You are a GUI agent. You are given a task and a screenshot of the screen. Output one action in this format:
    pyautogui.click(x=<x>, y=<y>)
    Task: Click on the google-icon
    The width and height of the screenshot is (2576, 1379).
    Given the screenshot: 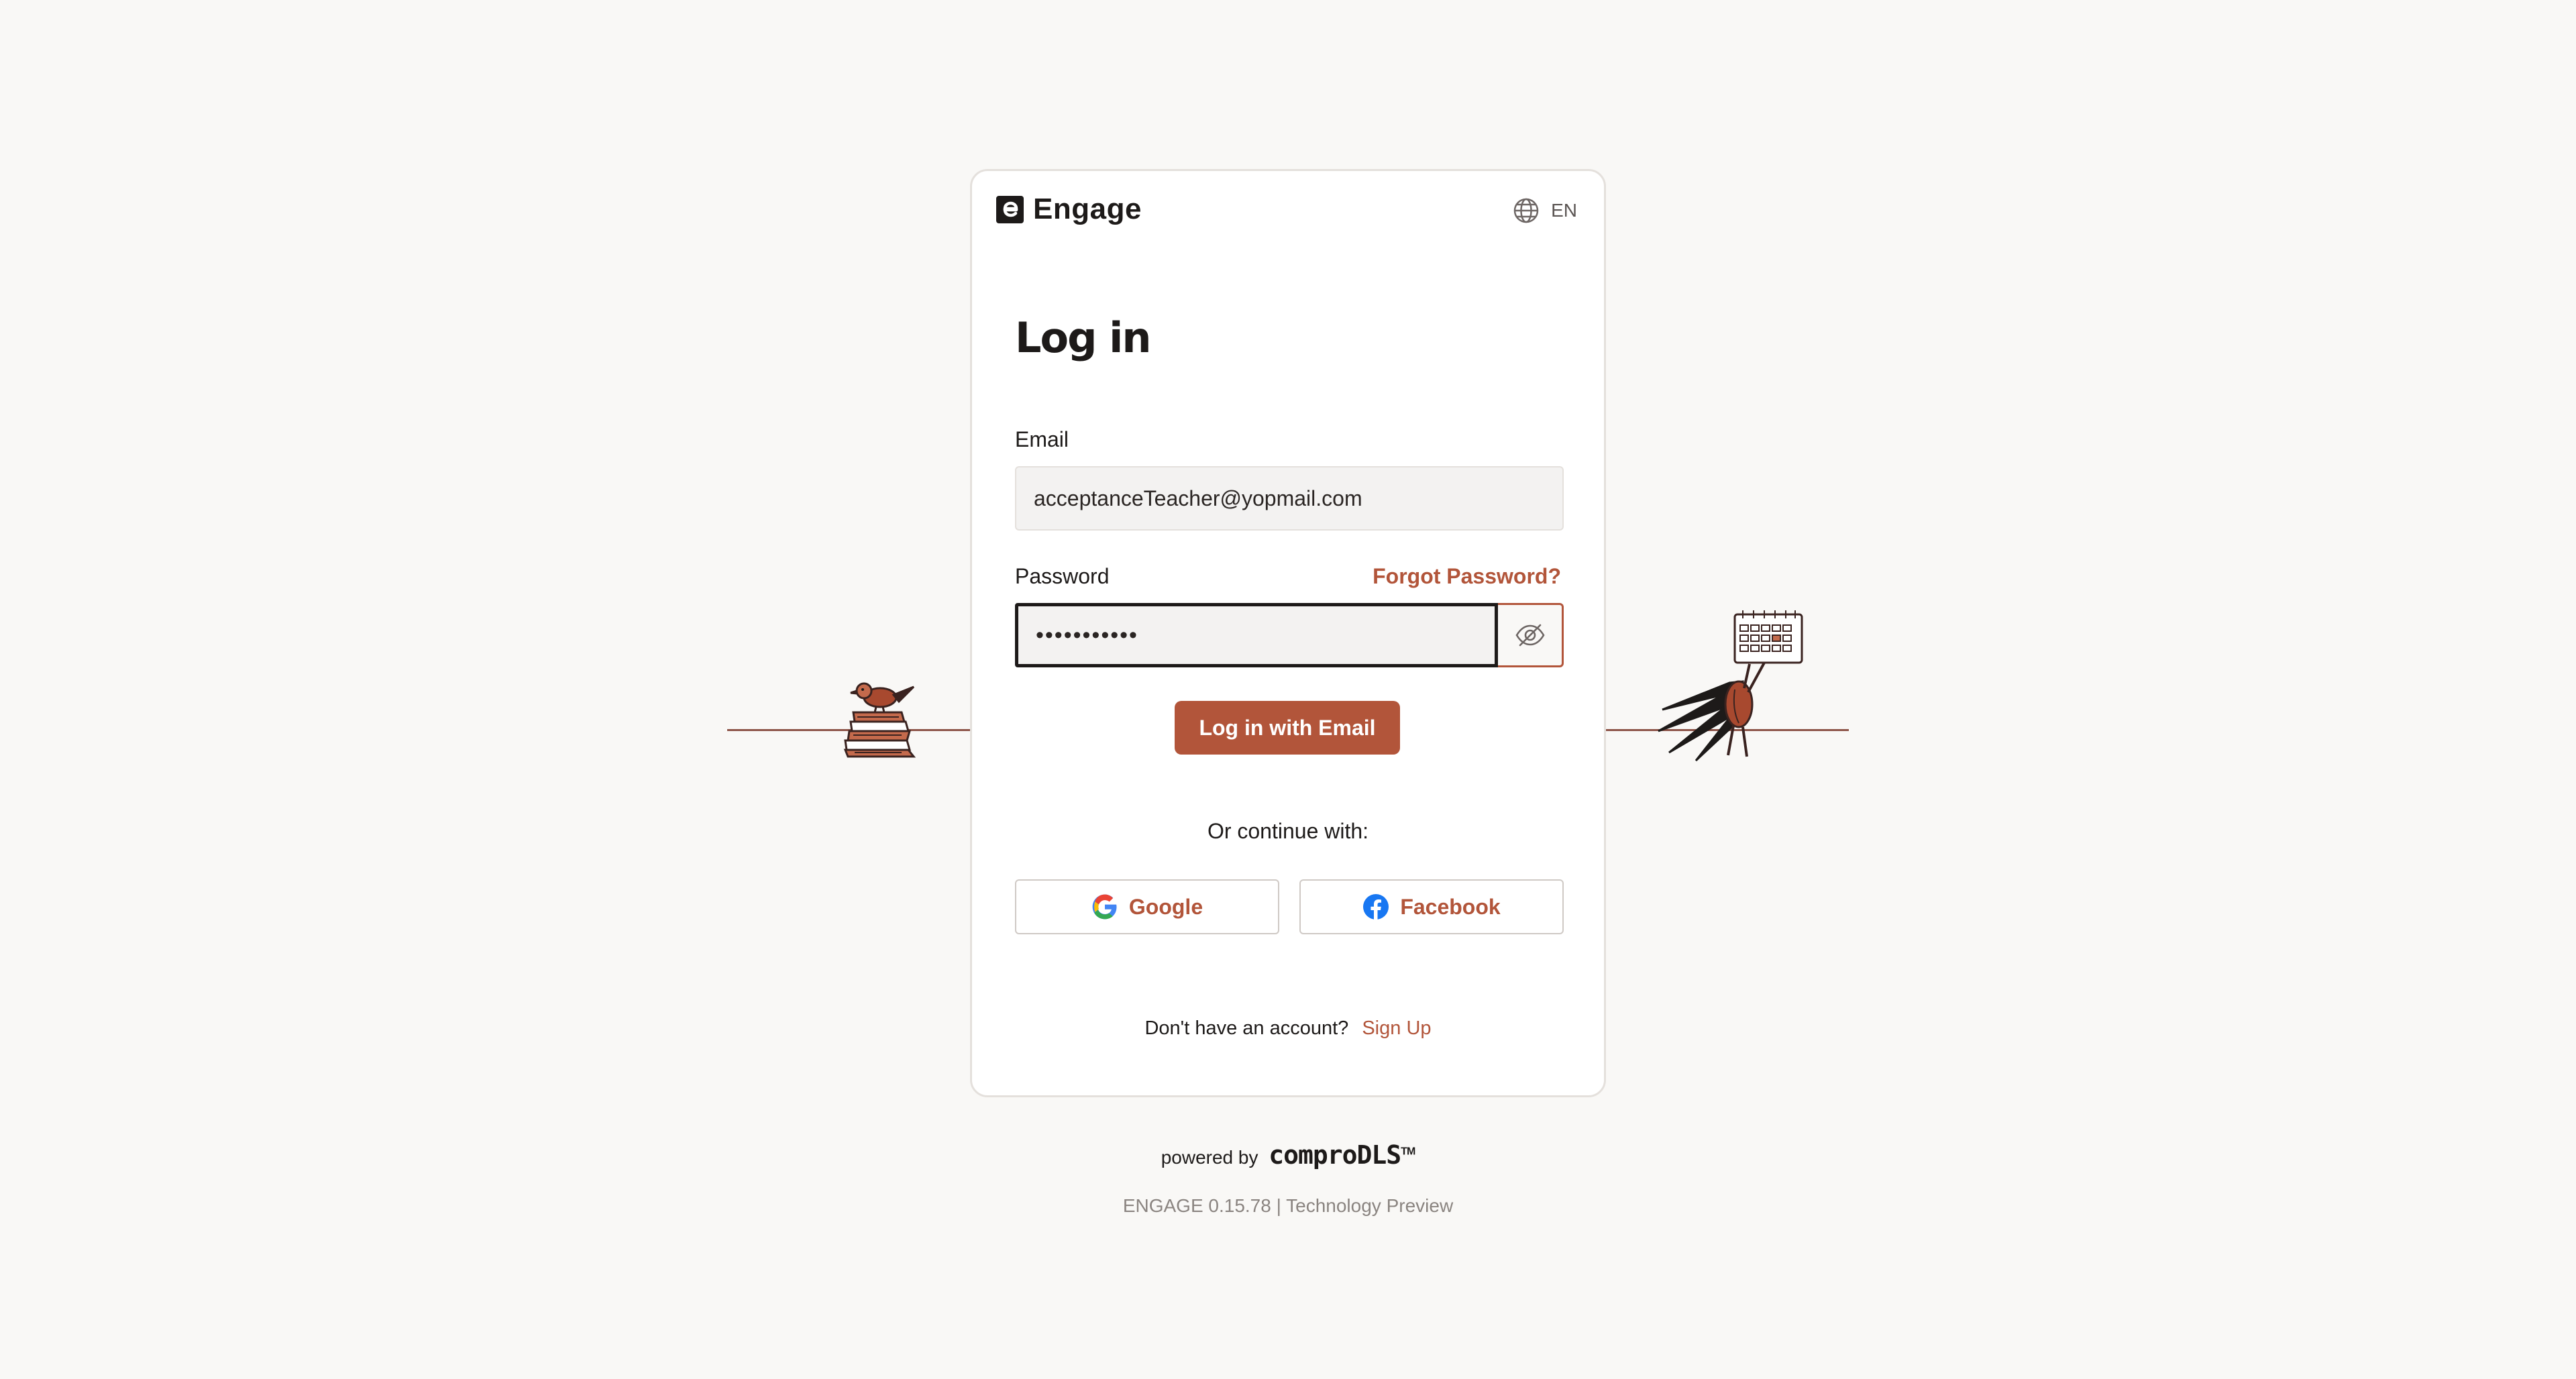 What is the action you would take?
    pyautogui.click(x=1104, y=907)
    